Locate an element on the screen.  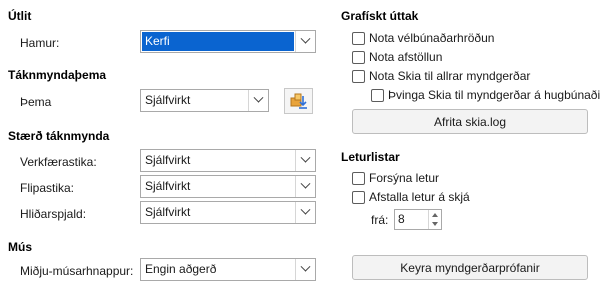
font-preview-label: Forsýna letur is located at coordinates (404, 178).